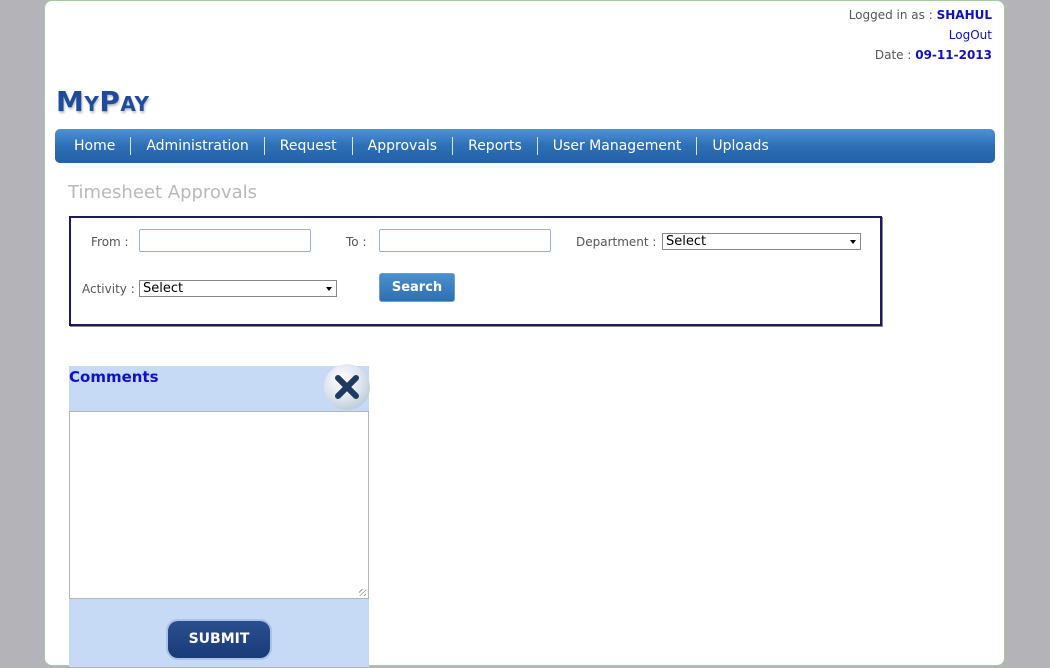 The height and width of the screenshot is (668, 1050). I want to click on department-label: Department :, so click(616, 242).